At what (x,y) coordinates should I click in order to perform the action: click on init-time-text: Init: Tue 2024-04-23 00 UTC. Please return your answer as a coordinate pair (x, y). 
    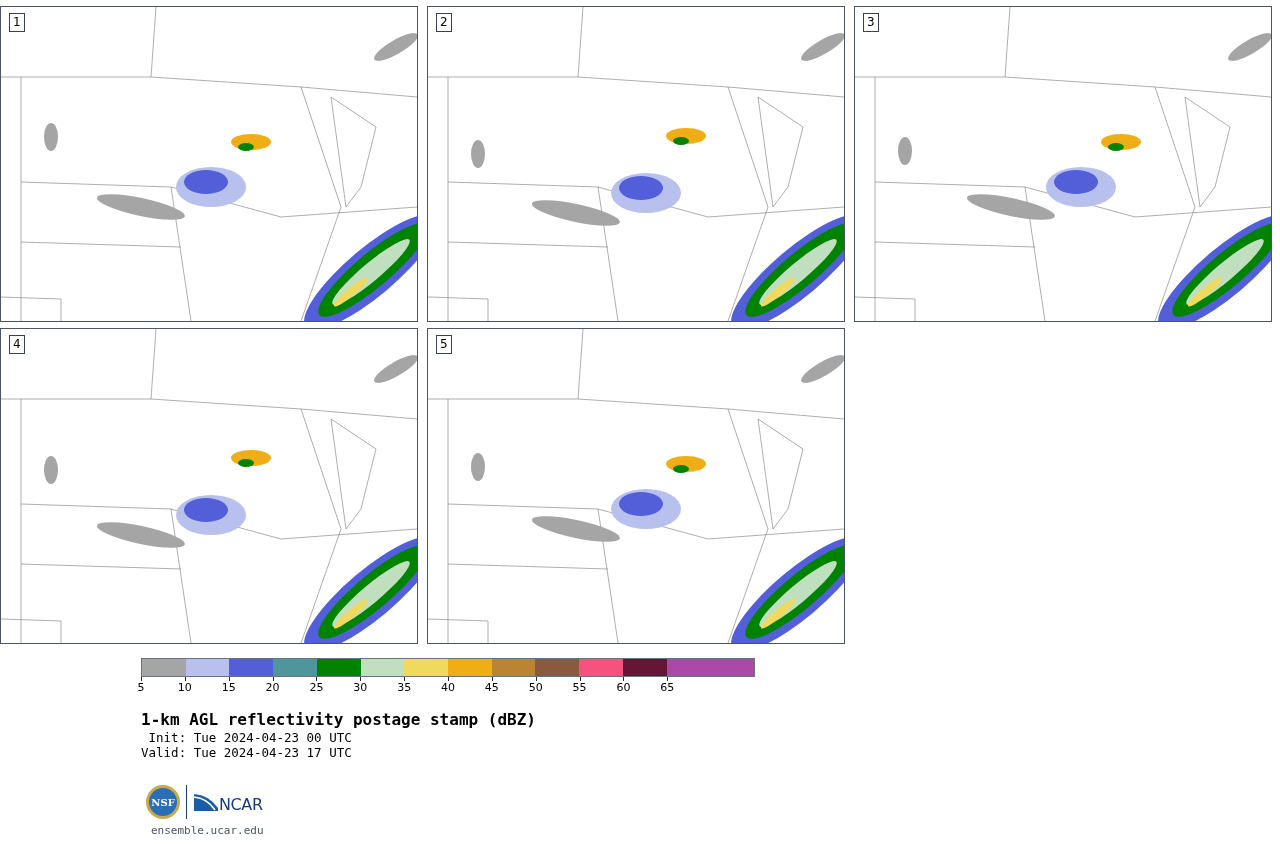
    Looking at the image, I should click on (250, 737).